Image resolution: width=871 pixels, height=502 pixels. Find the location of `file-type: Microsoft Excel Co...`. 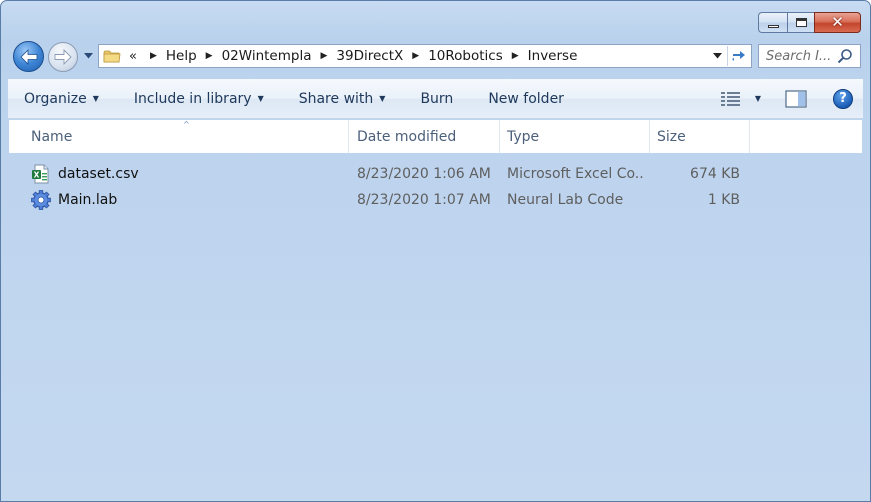

file-type: Microsoft Excel Co... is located at coordinates (575, 174).